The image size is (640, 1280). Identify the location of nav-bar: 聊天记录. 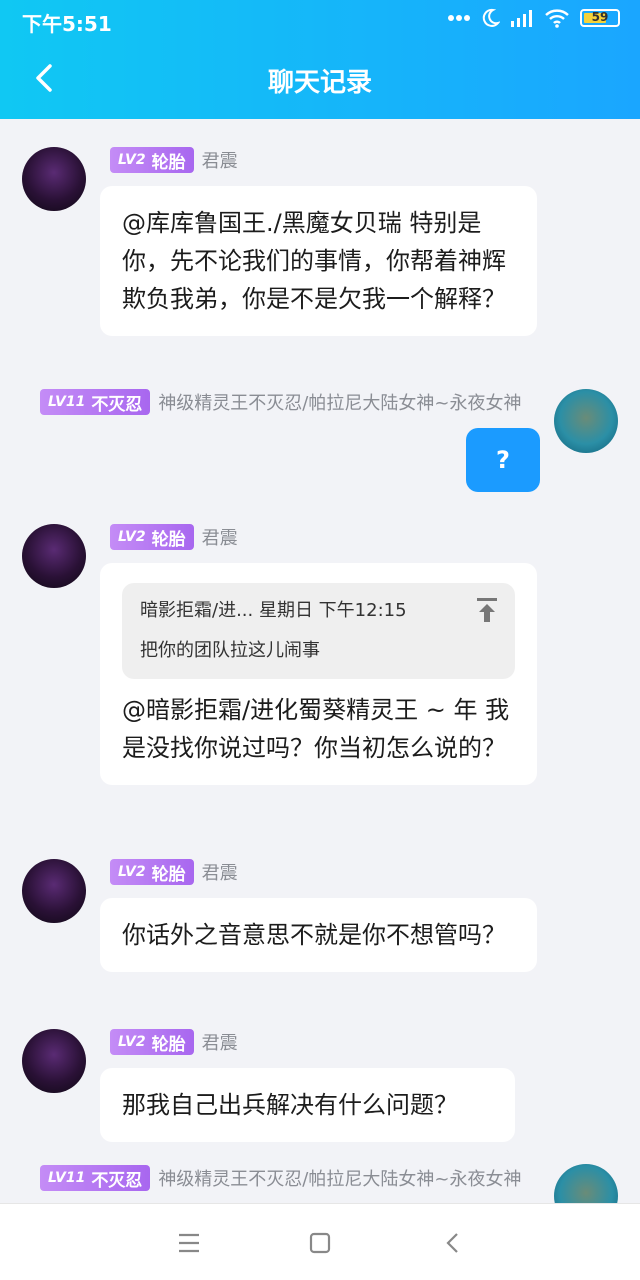
(320, 79).